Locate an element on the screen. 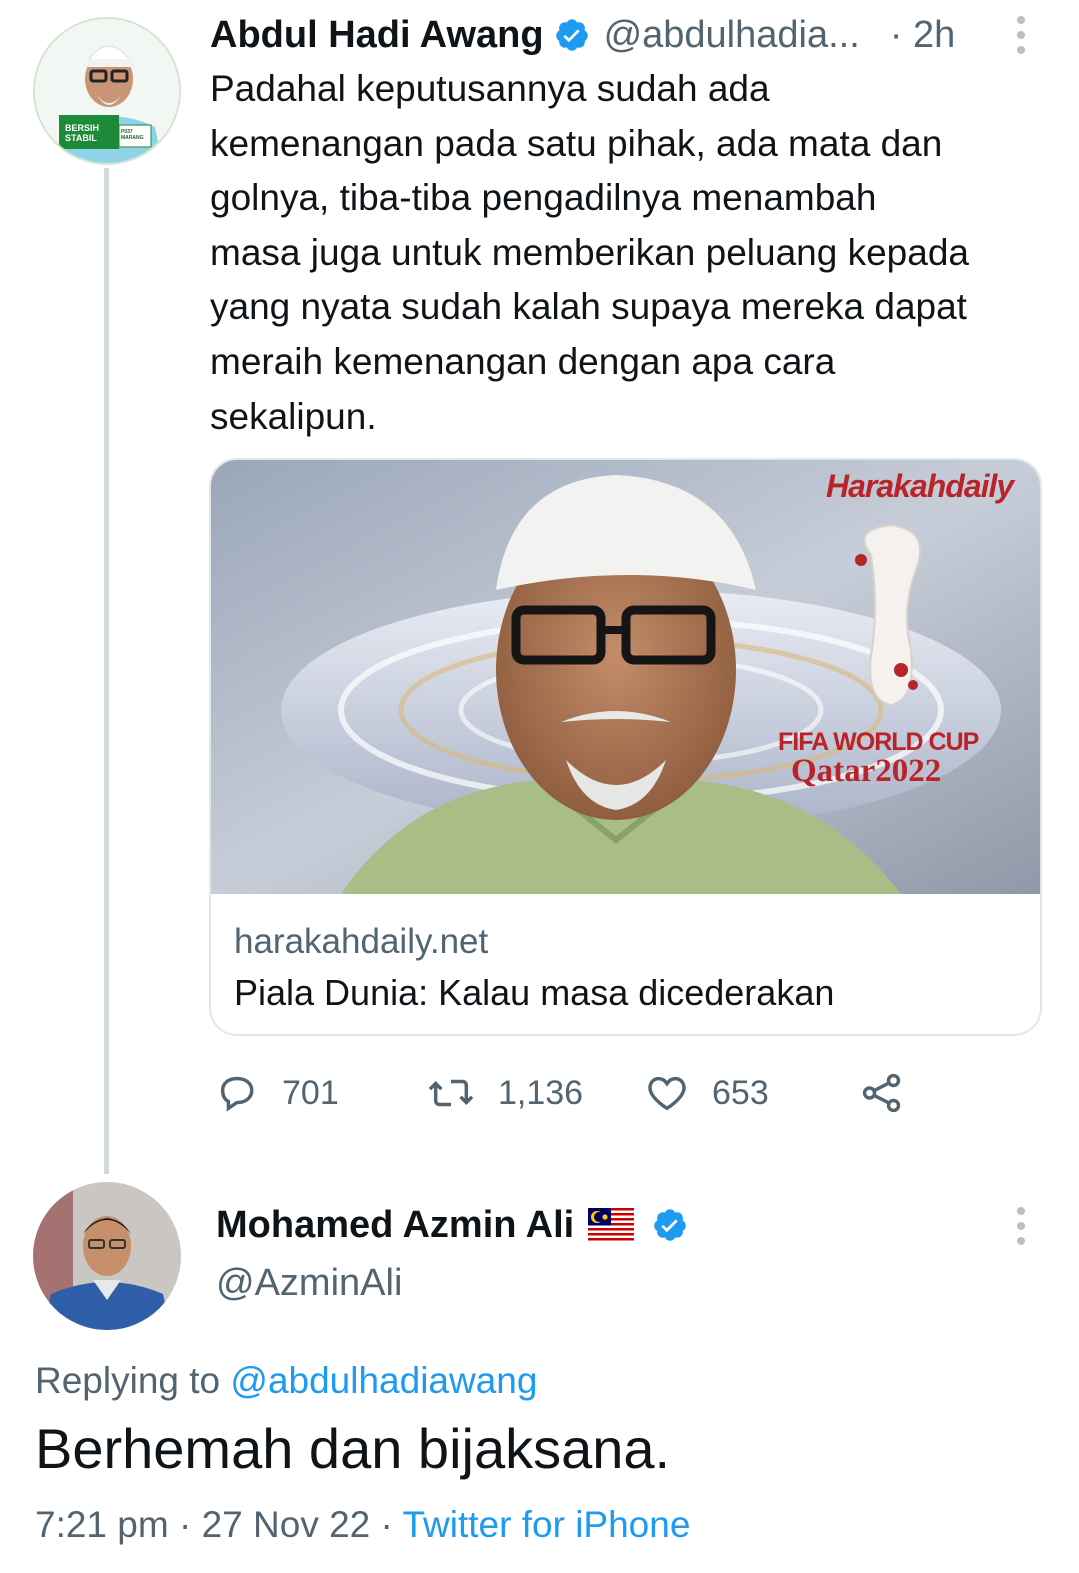 Image resolution: width=1079 pixels, height=1573 pixels. author-avatar-image is located at coordinates (107, 91).